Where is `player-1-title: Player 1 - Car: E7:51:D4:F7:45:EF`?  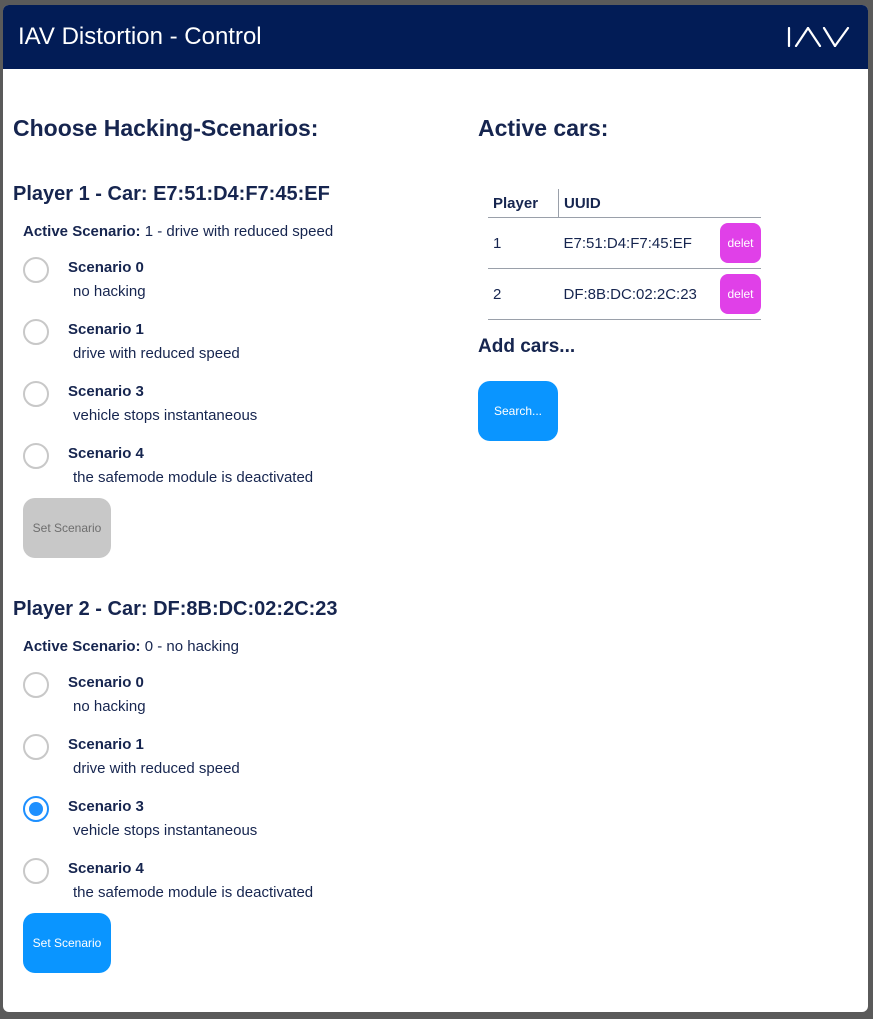 player-1-title: Player 1 - Car: E7:51:D4:F7:45:EF is located at coordinates (171, 194).